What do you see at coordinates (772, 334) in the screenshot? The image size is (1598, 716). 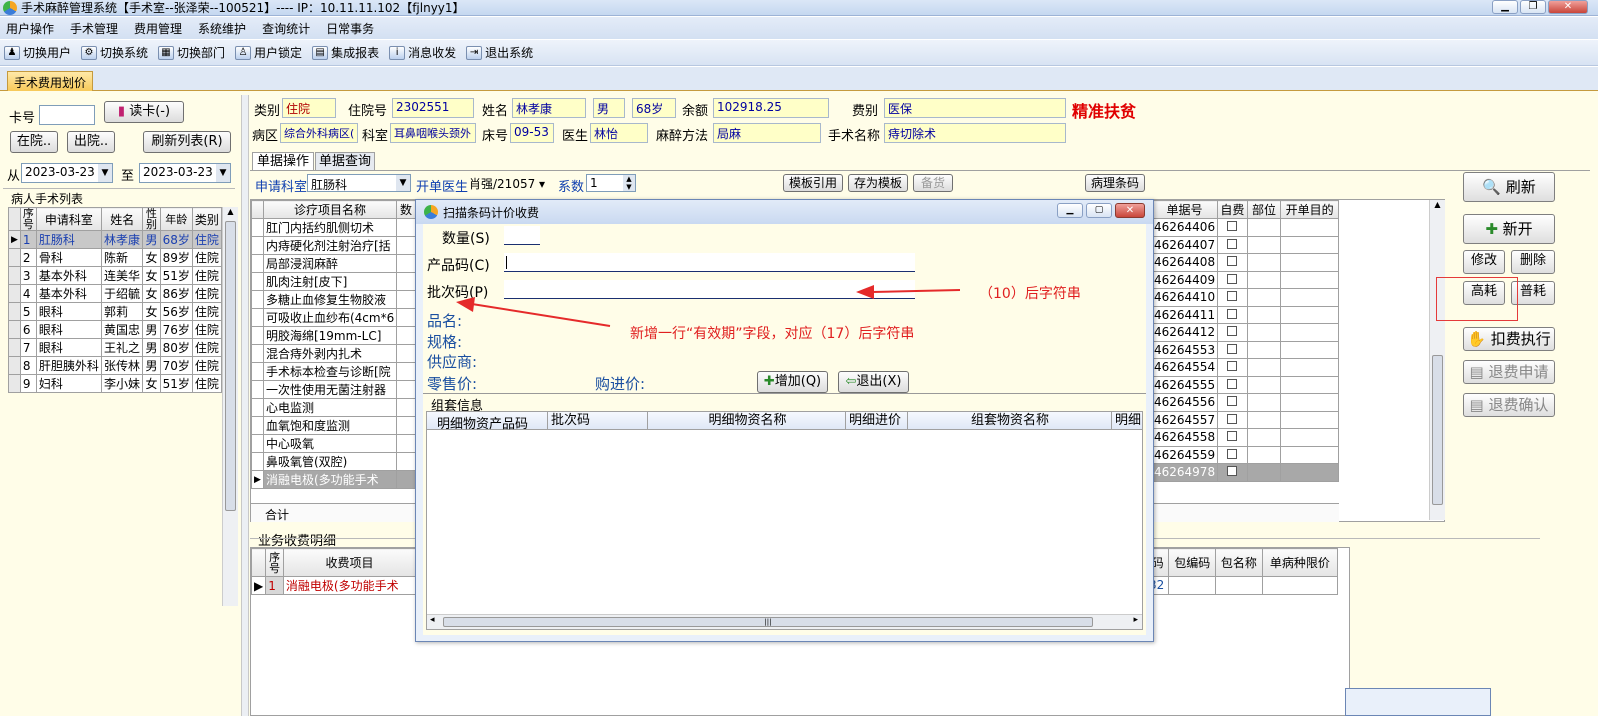 I see `expiry-annotation: 新增一行“有效期”字段，对应（17）后字符串` at bounding box center [772, 334].